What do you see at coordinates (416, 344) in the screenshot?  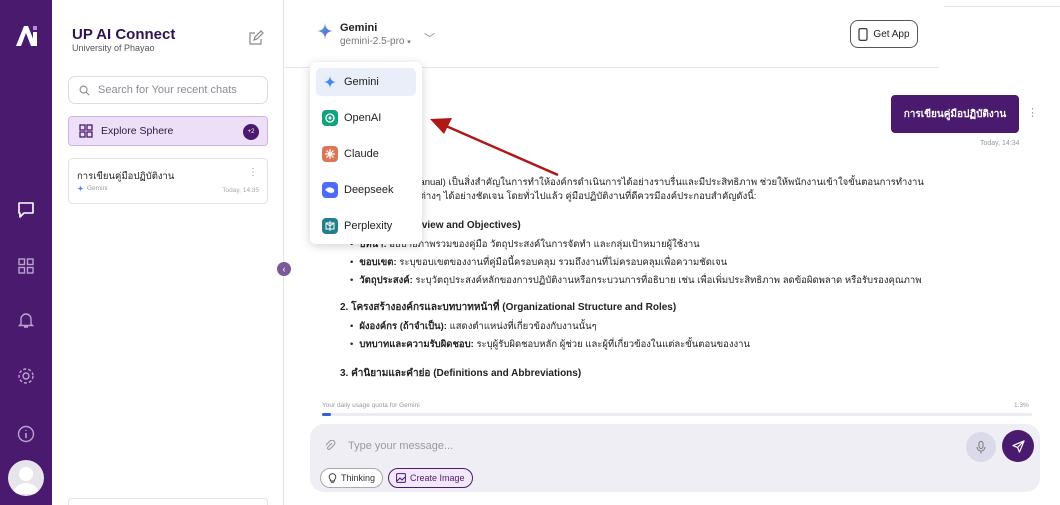 I see `list-term: บทบาทและความรับผิดชอบ:` at bounding box center [416, 344].